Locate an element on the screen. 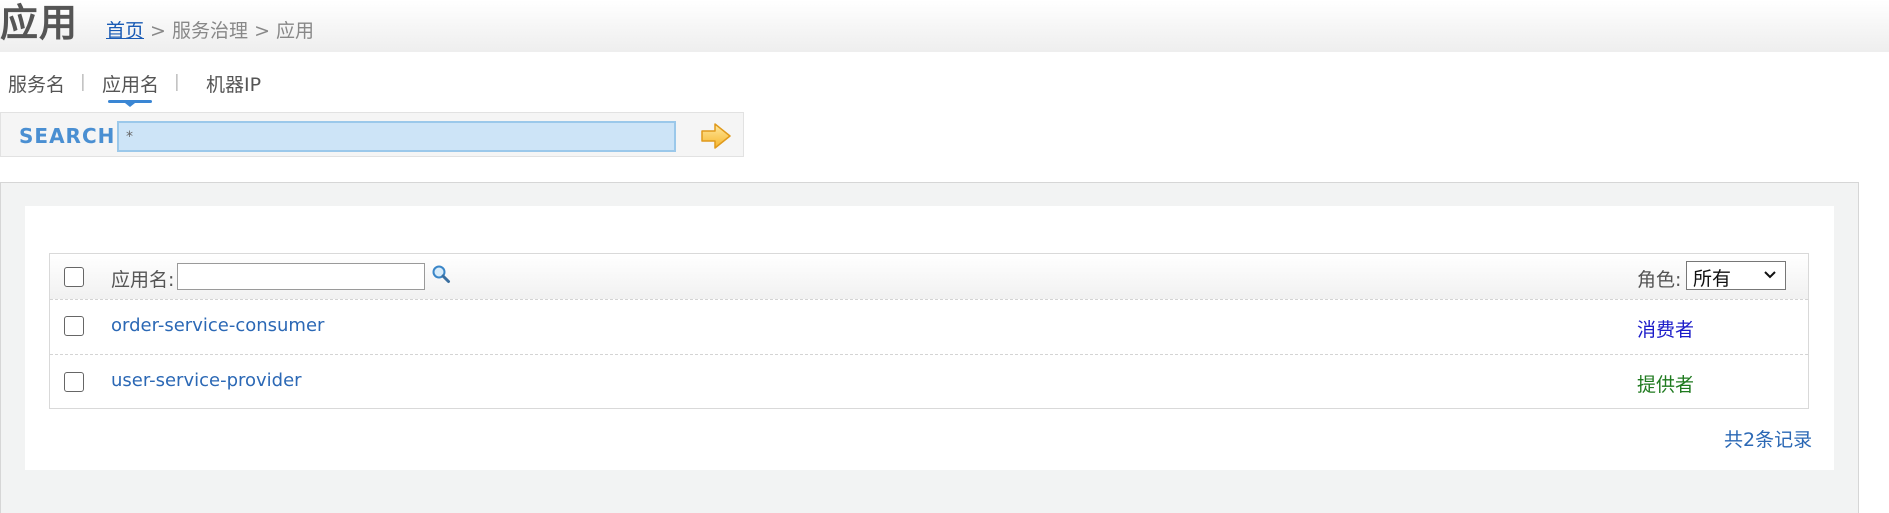 This screenshot has height=513, width=1889. table-row: order-service-consumer 消费者 is located at coordinates (929, 327).